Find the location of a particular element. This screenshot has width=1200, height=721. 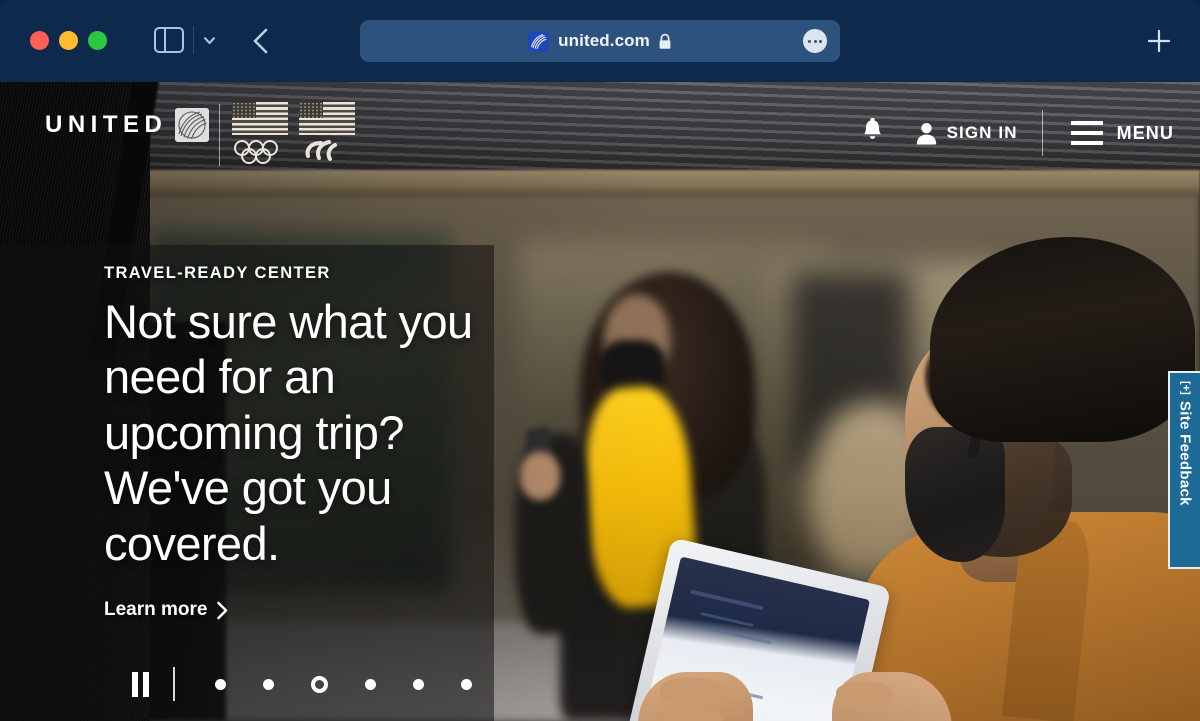

address-bar-url: united.com is located at coordinates (604, 40).